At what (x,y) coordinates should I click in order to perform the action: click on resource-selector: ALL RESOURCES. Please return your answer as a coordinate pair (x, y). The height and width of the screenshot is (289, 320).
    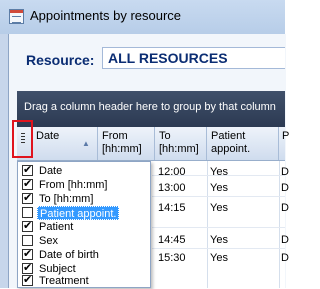
    Looking at the image, I should click on (193, 58).